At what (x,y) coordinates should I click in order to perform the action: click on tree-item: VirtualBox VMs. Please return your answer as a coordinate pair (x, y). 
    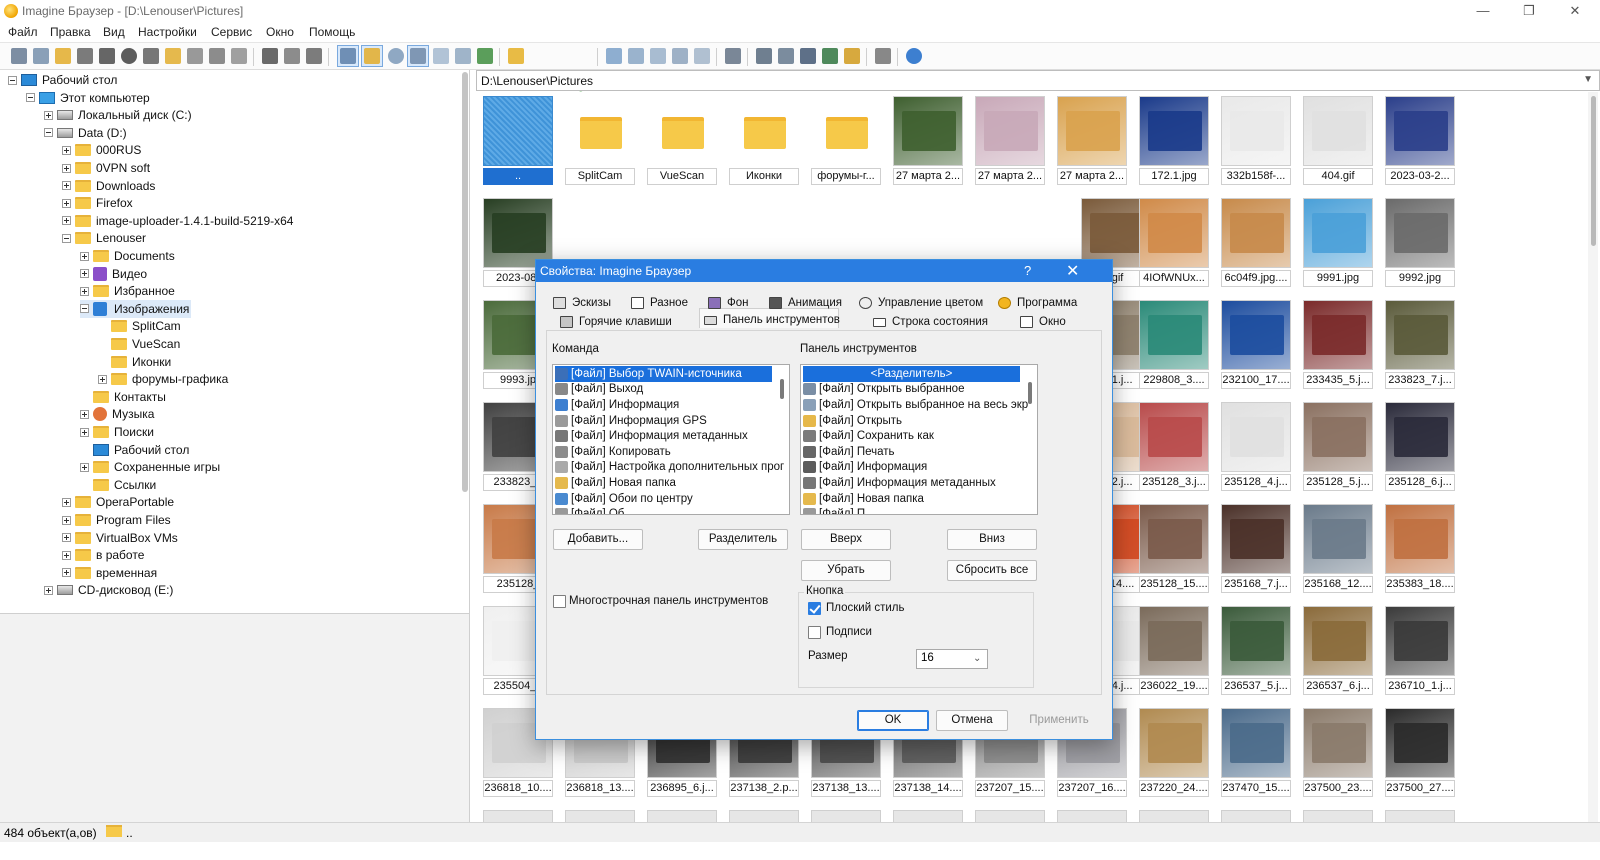
    Looking at the image, I should click on (120, 538).